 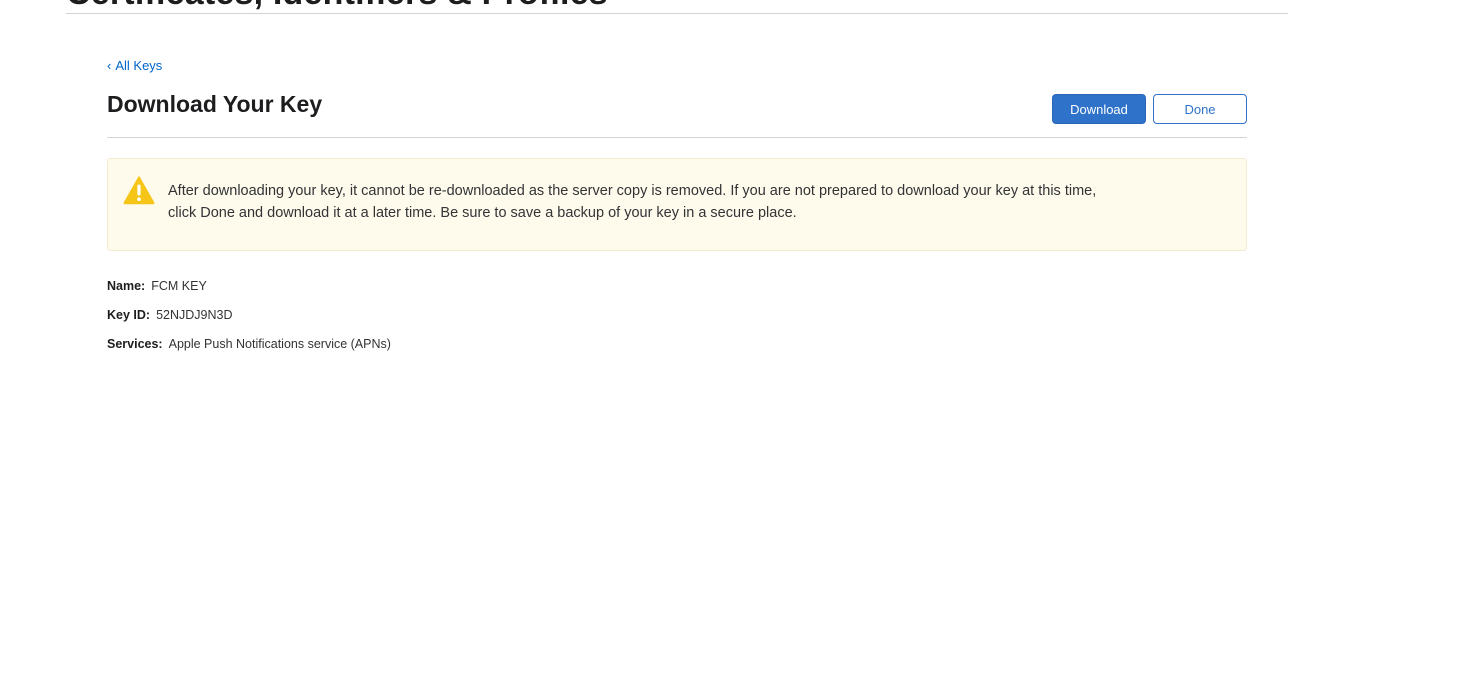 What do you see at coordinates (1200, 109) in the screenshot?
I see `done-button: Done` at bounding box center [1200, 109].